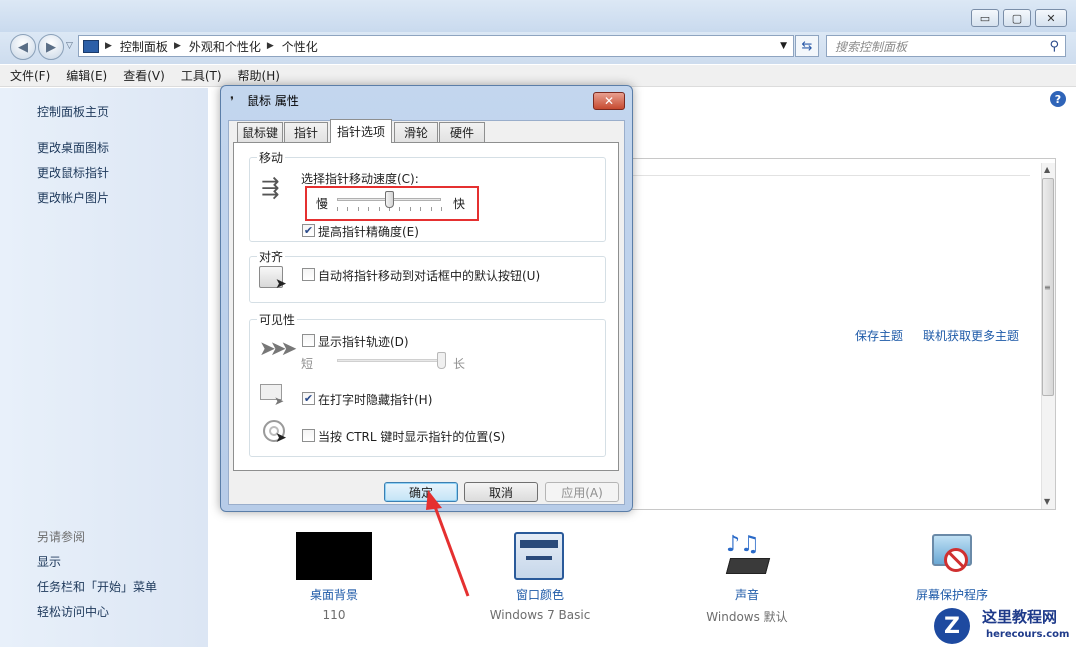 The width and height of the screenshot is (1076, 647). What do you see at coordinates (1047, 287) in the screenshot?
I see `scroll-grip-icon: ≡` at bounding box center [1047, 287].